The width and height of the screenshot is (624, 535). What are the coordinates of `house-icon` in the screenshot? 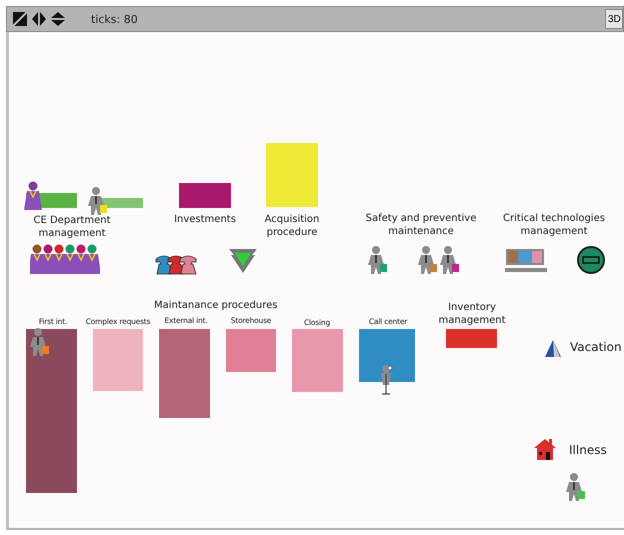 It's located at (545, 449).